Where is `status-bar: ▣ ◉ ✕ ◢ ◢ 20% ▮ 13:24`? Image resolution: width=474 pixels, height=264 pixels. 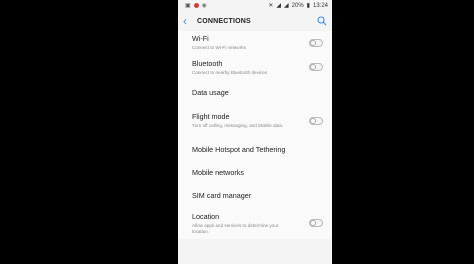 status-bar: ▣ ◉ ✕ ◢ ◢ 20% ▮ 13:24 is located at coordinates (255, 5).